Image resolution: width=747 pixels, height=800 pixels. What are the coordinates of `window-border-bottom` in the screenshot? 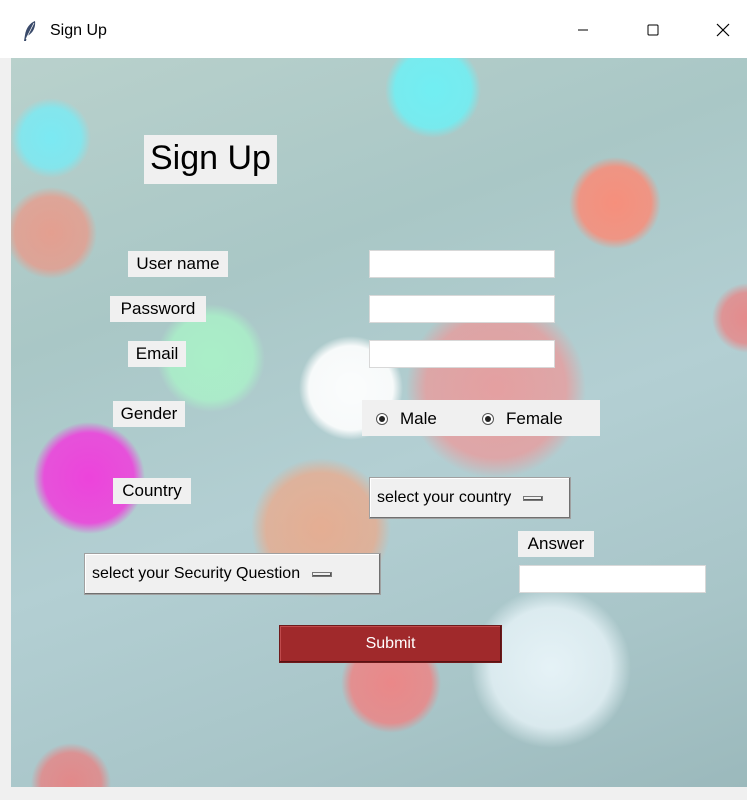 It's located at (373, 793).